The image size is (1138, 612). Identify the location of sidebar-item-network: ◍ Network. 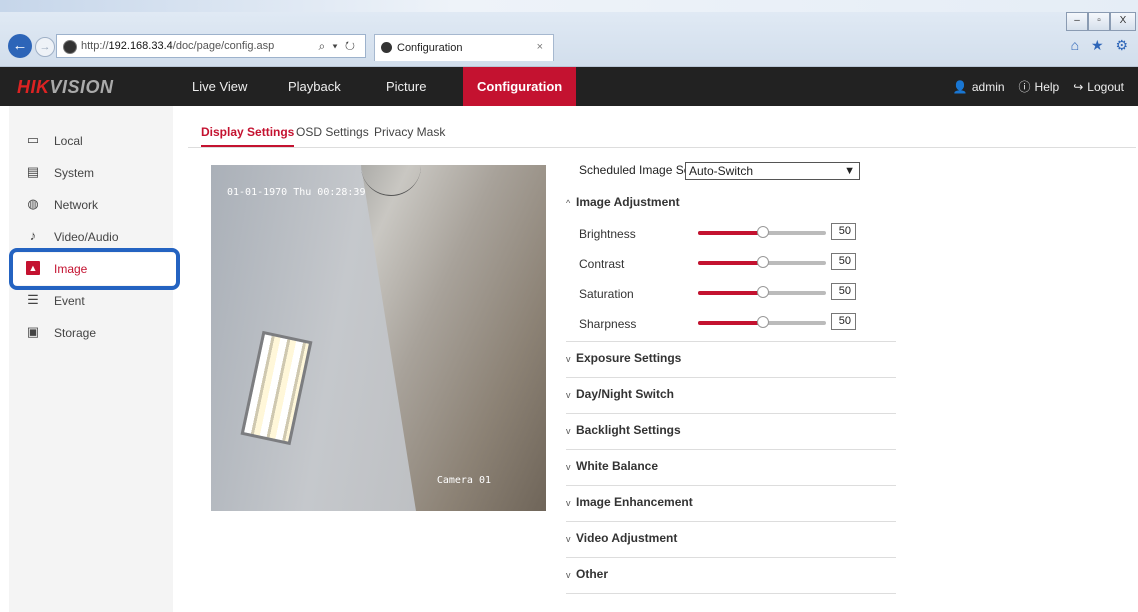
(91, 205).